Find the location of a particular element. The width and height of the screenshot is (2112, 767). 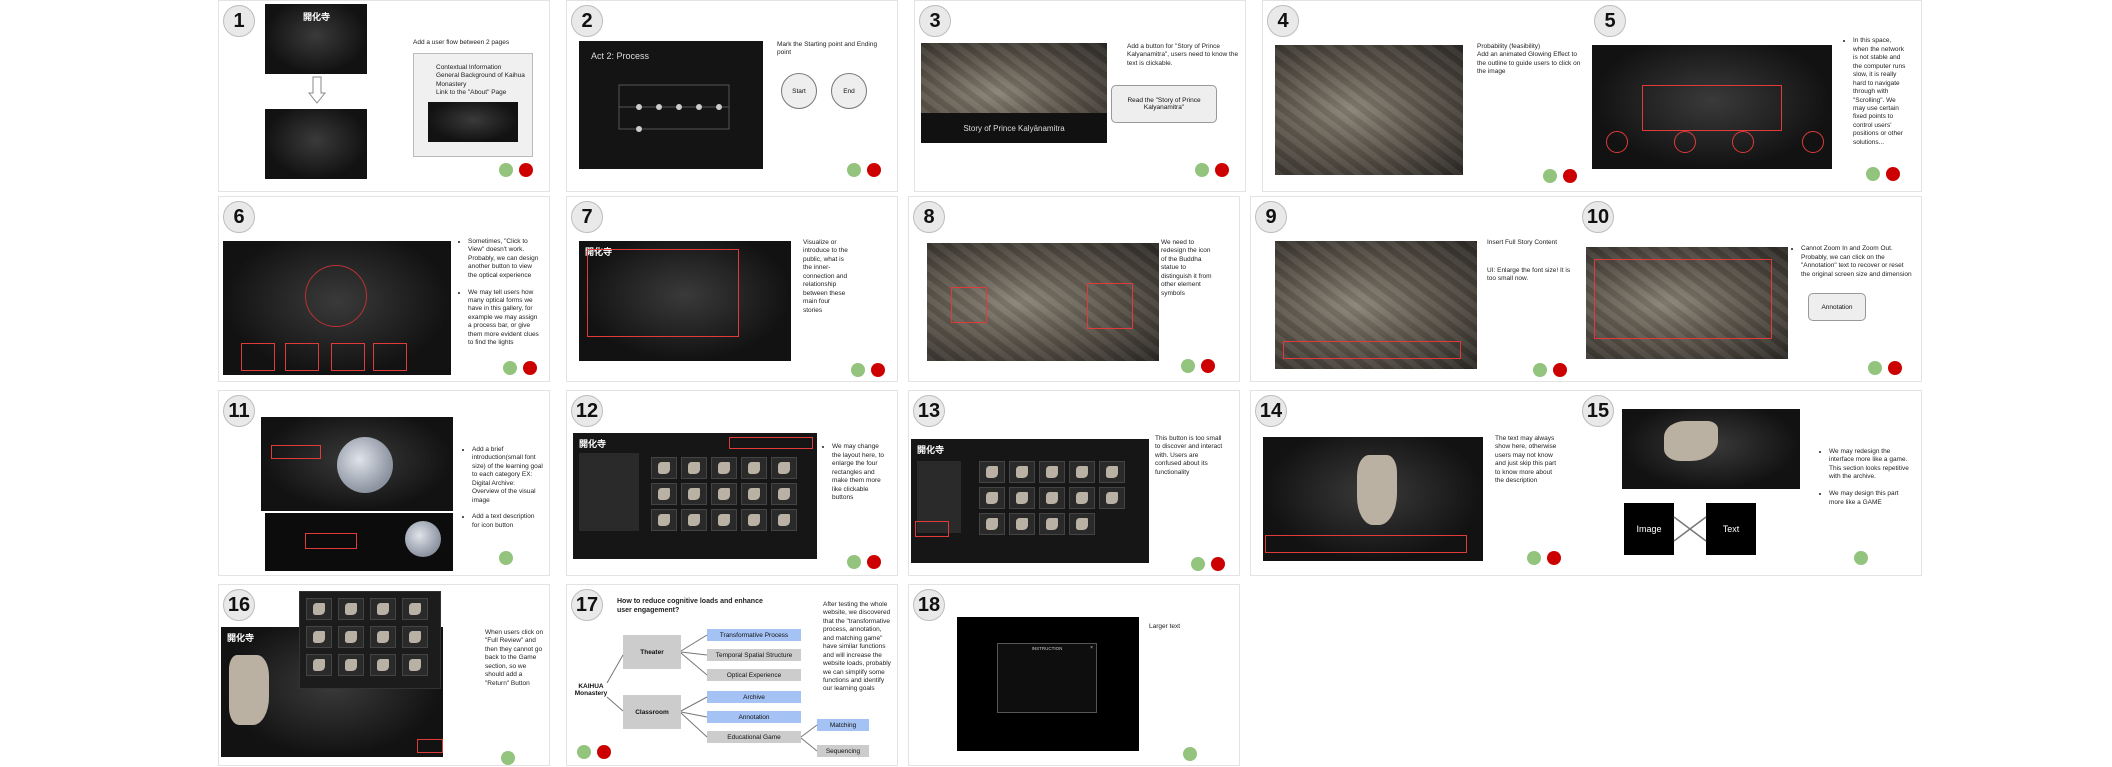

screenshot-game is located at coordinates (1711, 449).